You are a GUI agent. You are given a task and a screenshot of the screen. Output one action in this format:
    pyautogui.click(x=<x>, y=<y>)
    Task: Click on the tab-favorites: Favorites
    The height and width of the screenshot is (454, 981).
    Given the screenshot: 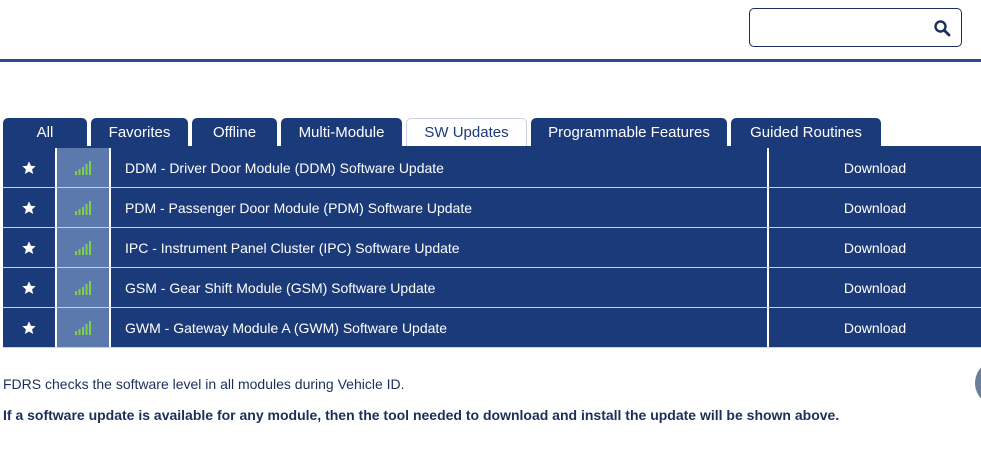 What is the action you would take?
    pyautogui.click(x=139, y=132)
    